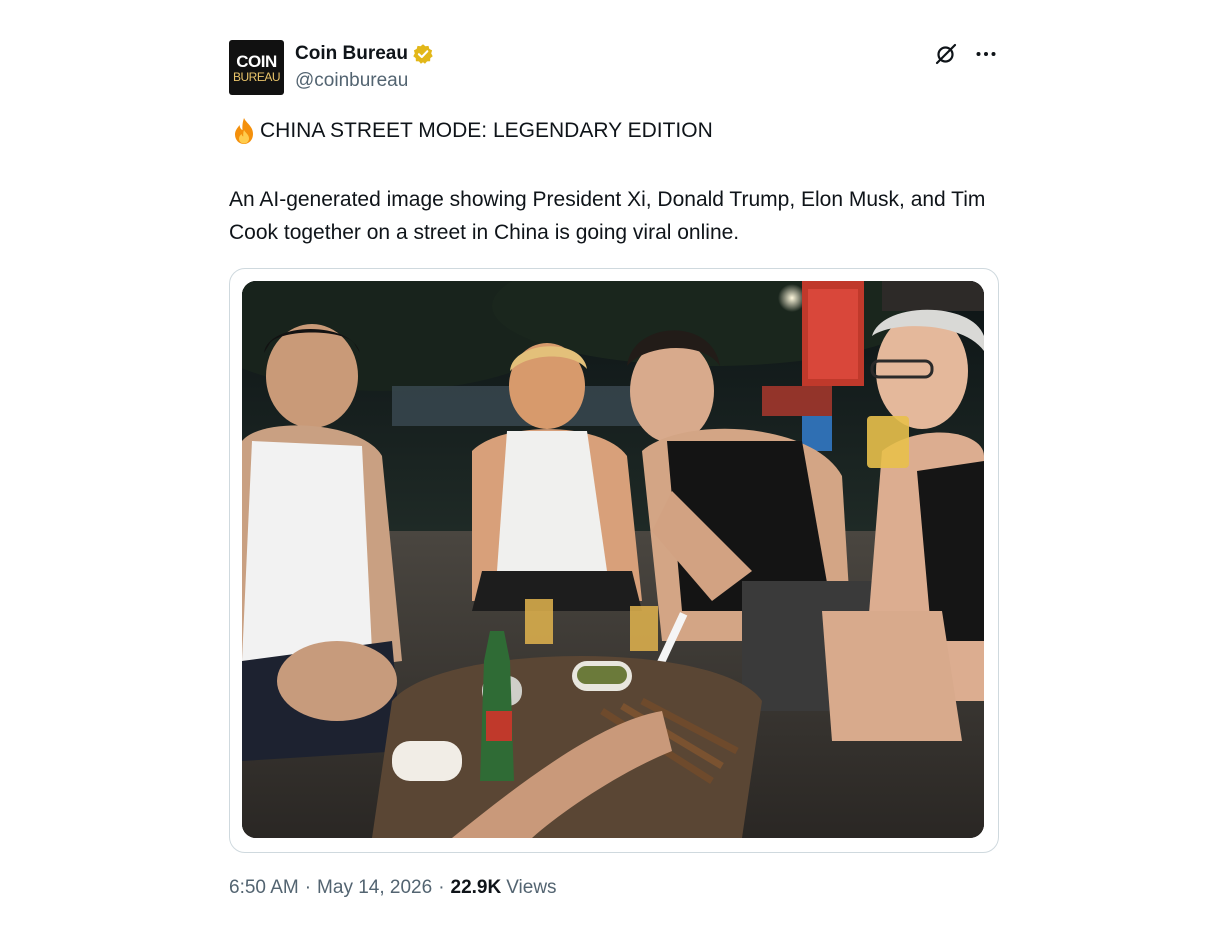  Describe the element at coordinates (531, 887) in the screenshot. I see `views-label: Views` at that location.